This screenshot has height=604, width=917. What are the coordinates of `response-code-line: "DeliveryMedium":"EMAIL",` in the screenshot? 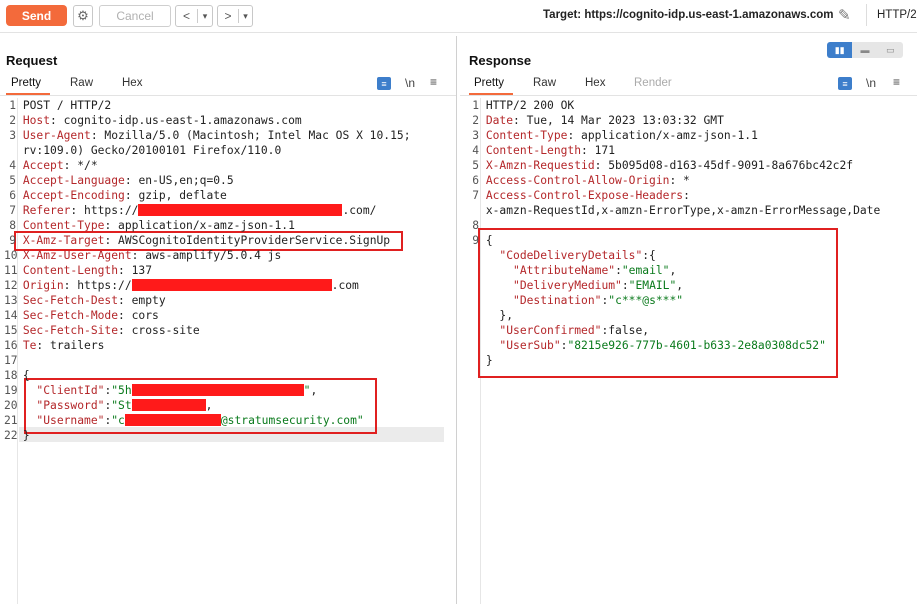 It's located at (575, 285).